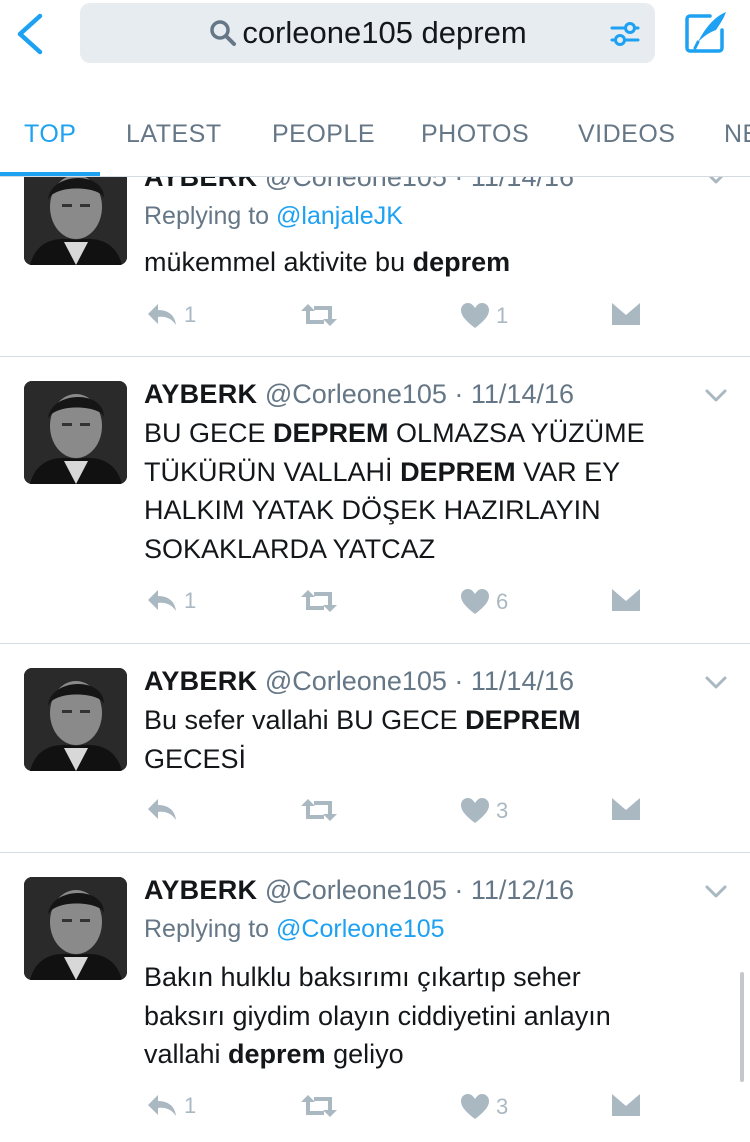 The height and width of the screenshot is (1142, 750). What do you see at coordinates (273, 216) in the screenshot?
I see `replying-to: Replying to @lanjaleJK` at bounding box center [273, 216].